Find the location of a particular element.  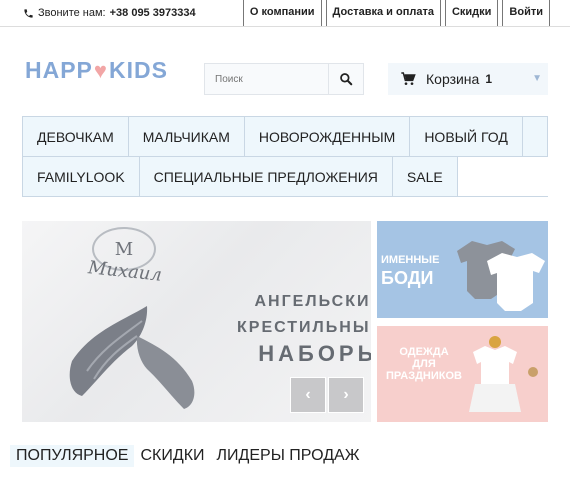

promo-caption: ИМЕННЫЕ БОДИ is located at coordinates (410, 269).